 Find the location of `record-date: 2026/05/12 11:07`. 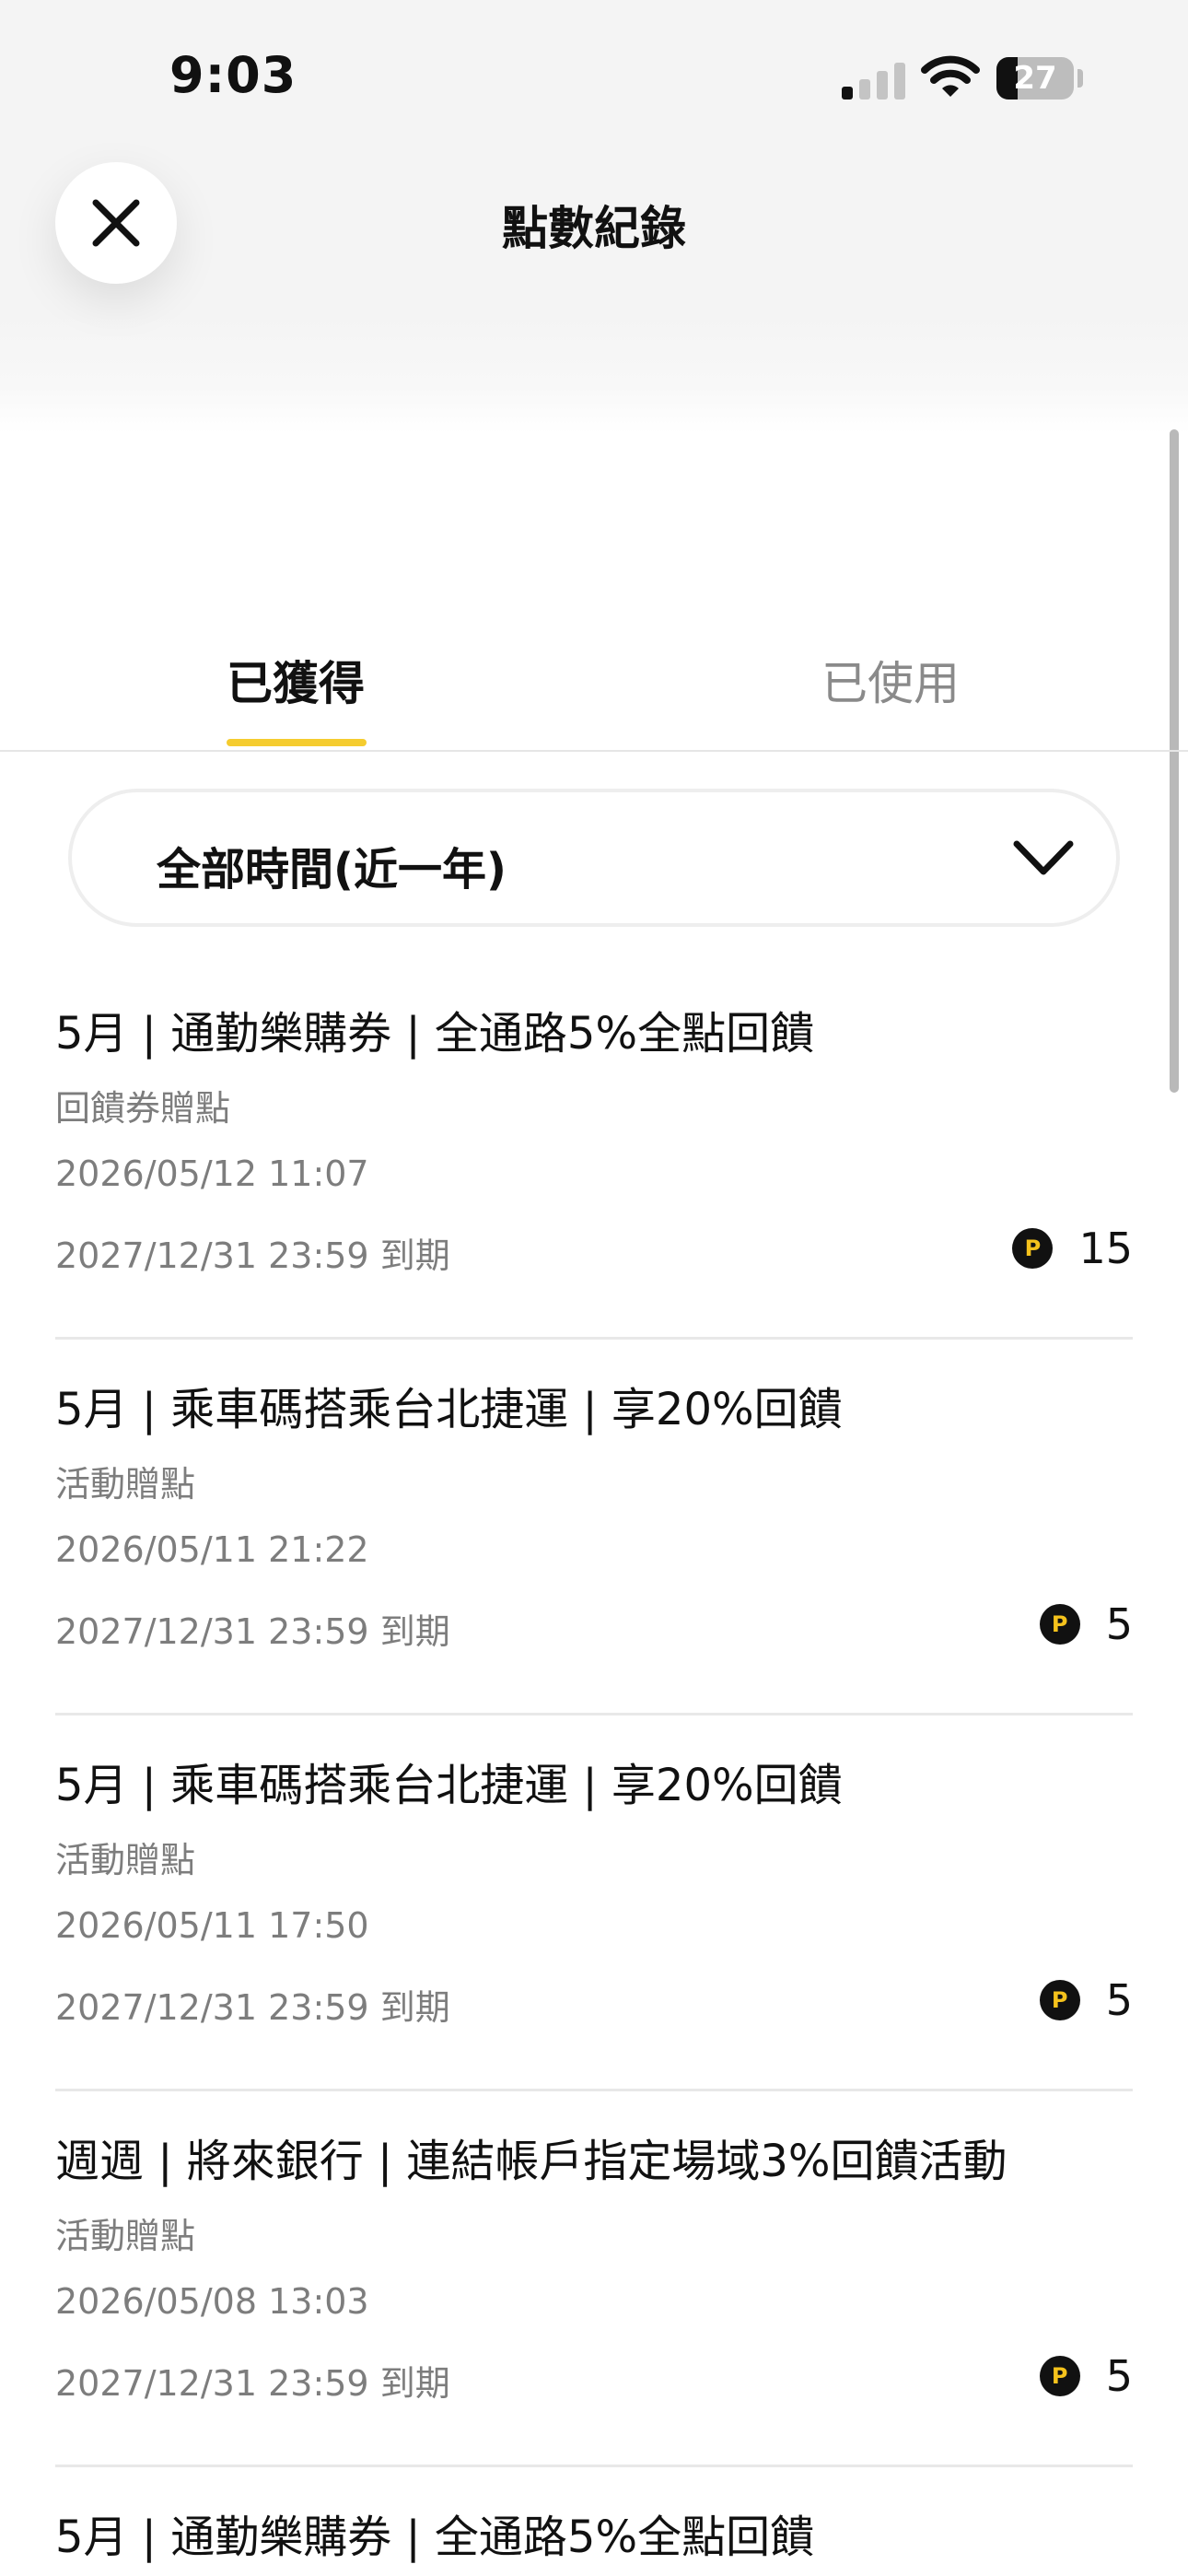

record-date: 2026/05/12 11:07 is located at coordinates (212, 1173).